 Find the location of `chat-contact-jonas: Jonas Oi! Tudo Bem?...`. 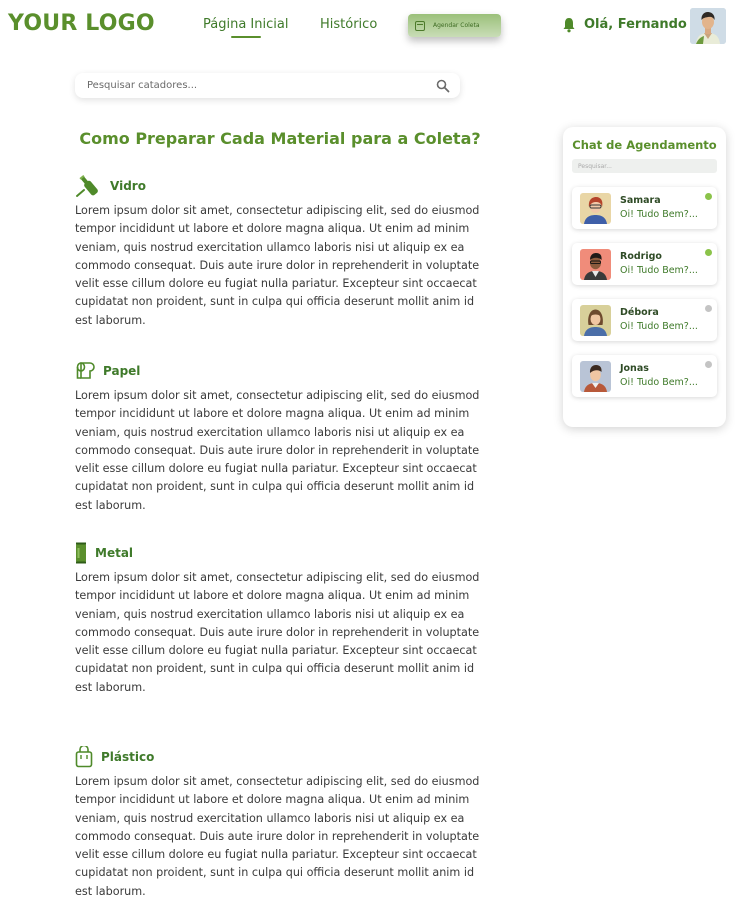

chat-contact-jonas: Jonas Oi! Tudo Bem?... is located at coordinates (644, 376).